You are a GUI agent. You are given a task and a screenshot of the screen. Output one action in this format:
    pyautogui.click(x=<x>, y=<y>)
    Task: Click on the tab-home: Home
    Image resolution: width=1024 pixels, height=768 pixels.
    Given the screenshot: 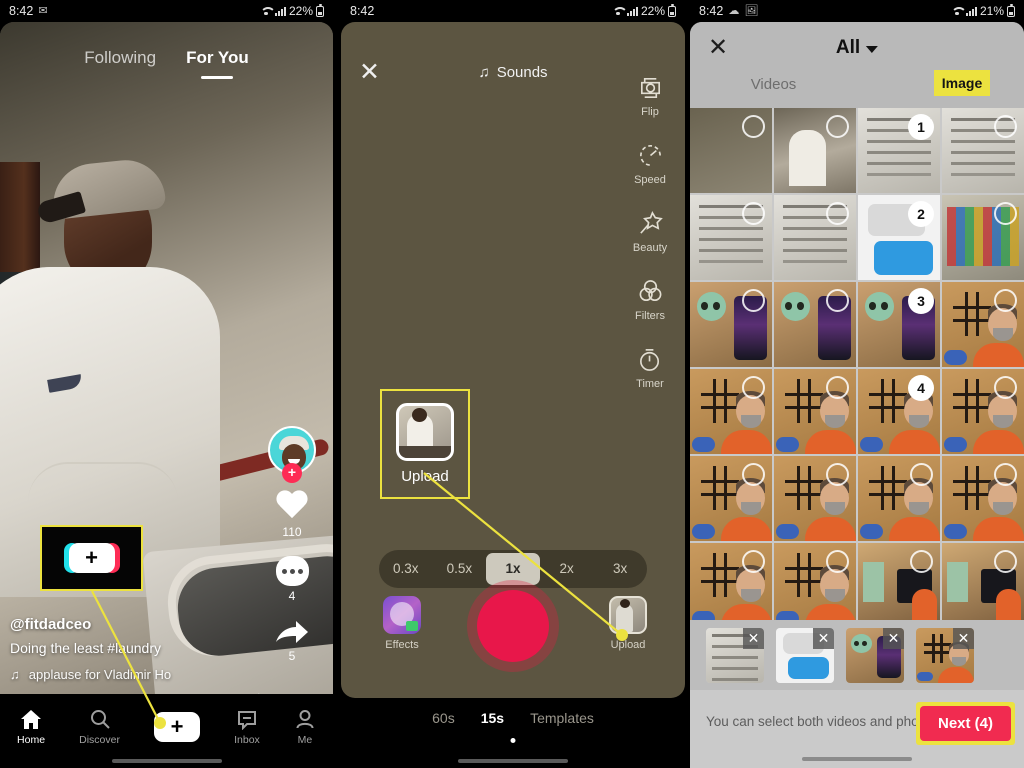 What is the action you would take?
    pyautogui.click(x=31, y=727)
    